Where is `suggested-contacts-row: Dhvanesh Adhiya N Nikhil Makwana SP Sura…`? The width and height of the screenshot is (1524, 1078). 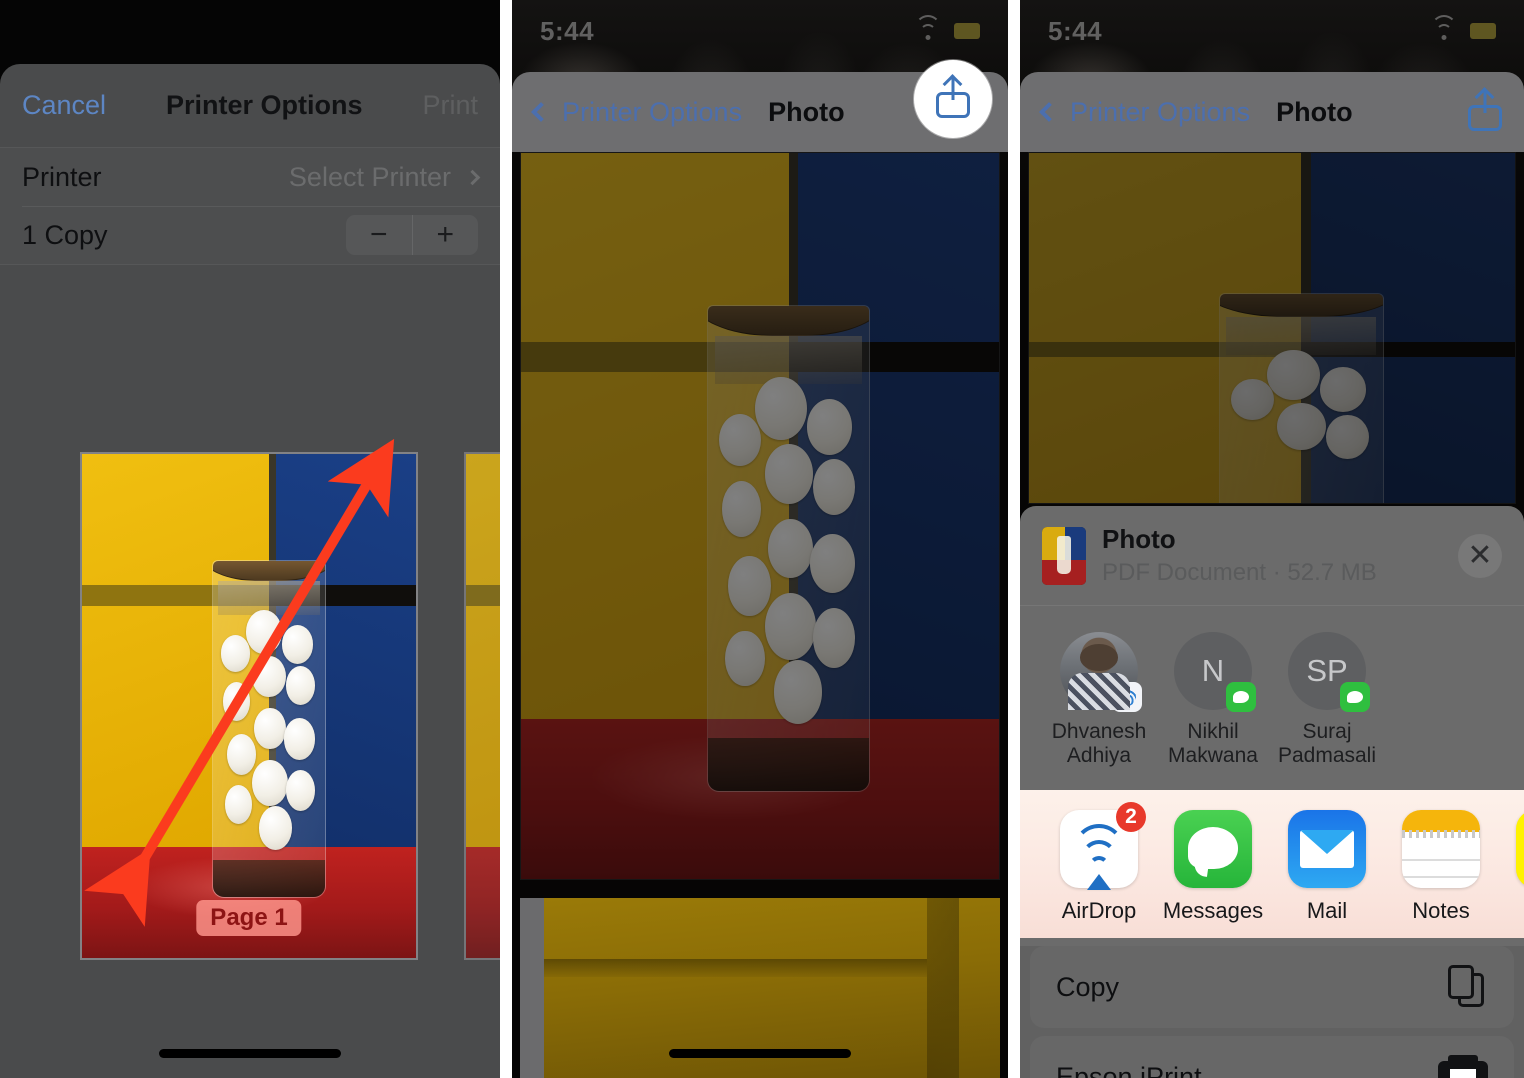 suggested-contacts-row: Dhvanesh Adhiya N Nikhil Makwana SP Sura… is located at coordinates (1272, 698).